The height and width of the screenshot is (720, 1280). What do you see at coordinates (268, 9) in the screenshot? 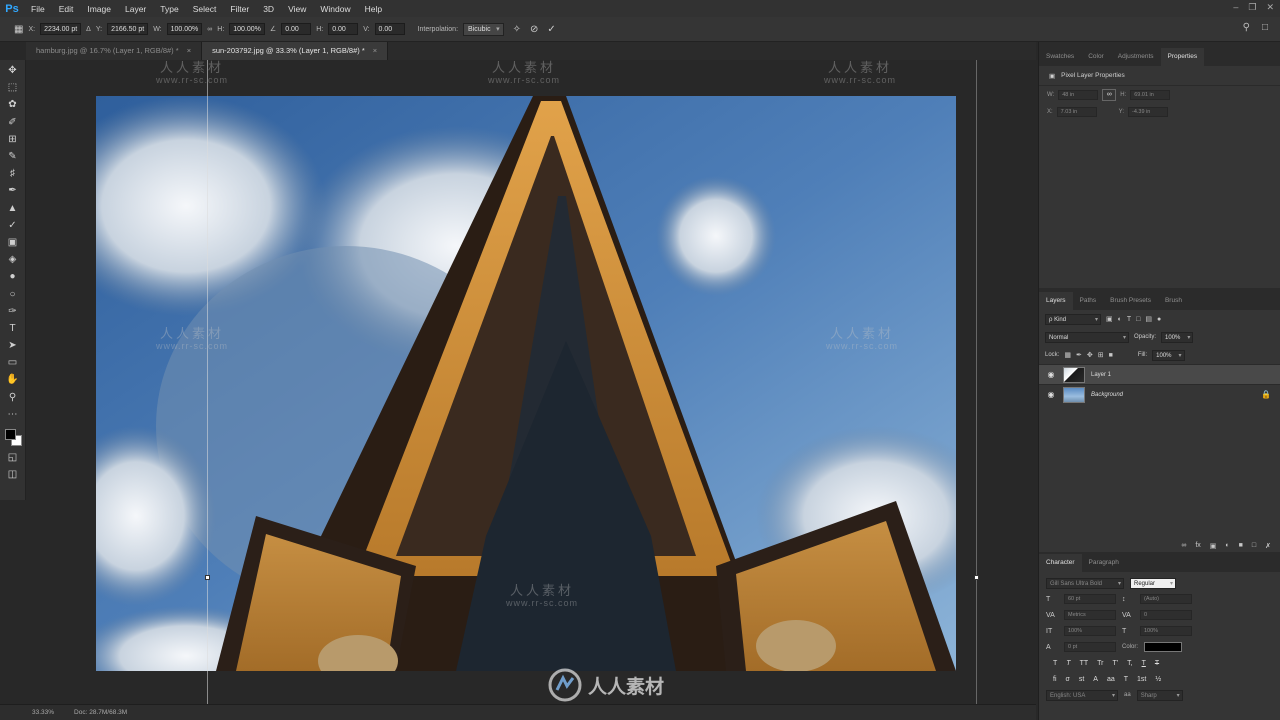
I see `menu-3d: 3D` at bounding box center [268, 9].